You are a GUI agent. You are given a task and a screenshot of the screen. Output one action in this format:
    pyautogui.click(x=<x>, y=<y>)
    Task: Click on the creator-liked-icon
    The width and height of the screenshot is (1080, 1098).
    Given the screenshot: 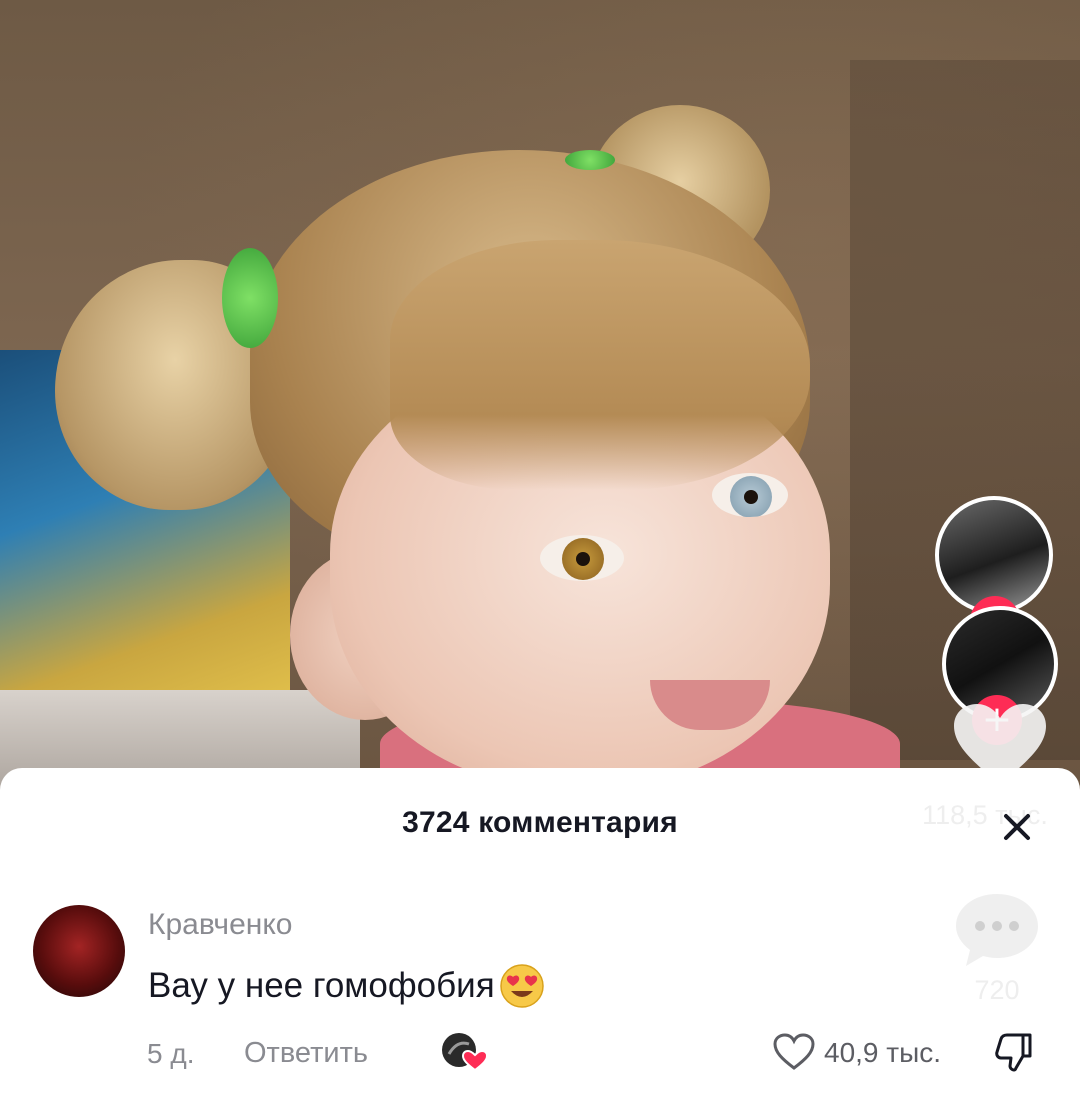 What is the action you would take?
    pyautogui.click(x=465, y=1052)
    